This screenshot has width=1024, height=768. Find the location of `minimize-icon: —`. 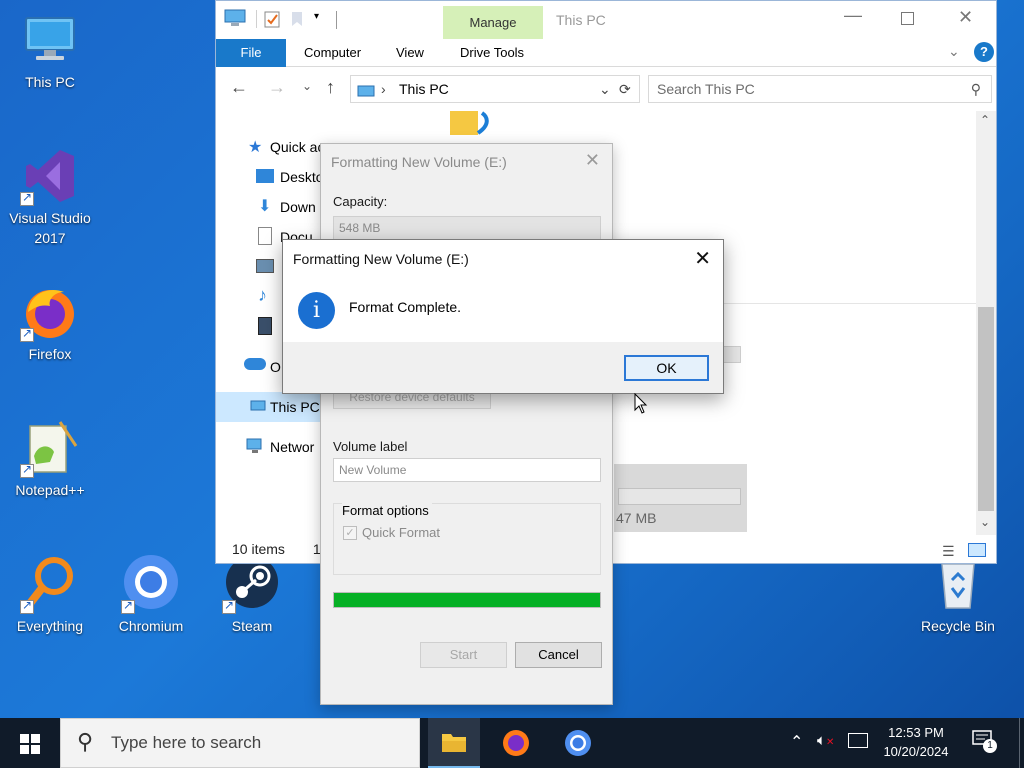

minimize-icon: — is located at coordinates (853, 15).